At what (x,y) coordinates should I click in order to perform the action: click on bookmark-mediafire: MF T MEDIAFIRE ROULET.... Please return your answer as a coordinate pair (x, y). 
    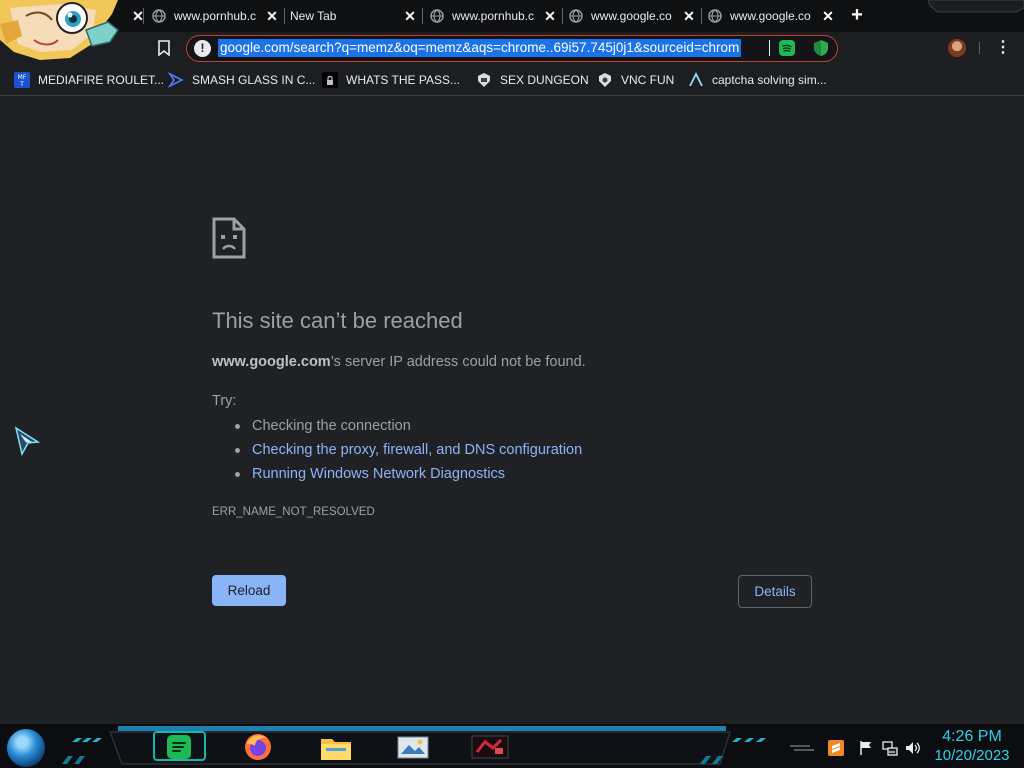
    Looking at the image, I should click on (89, 80).